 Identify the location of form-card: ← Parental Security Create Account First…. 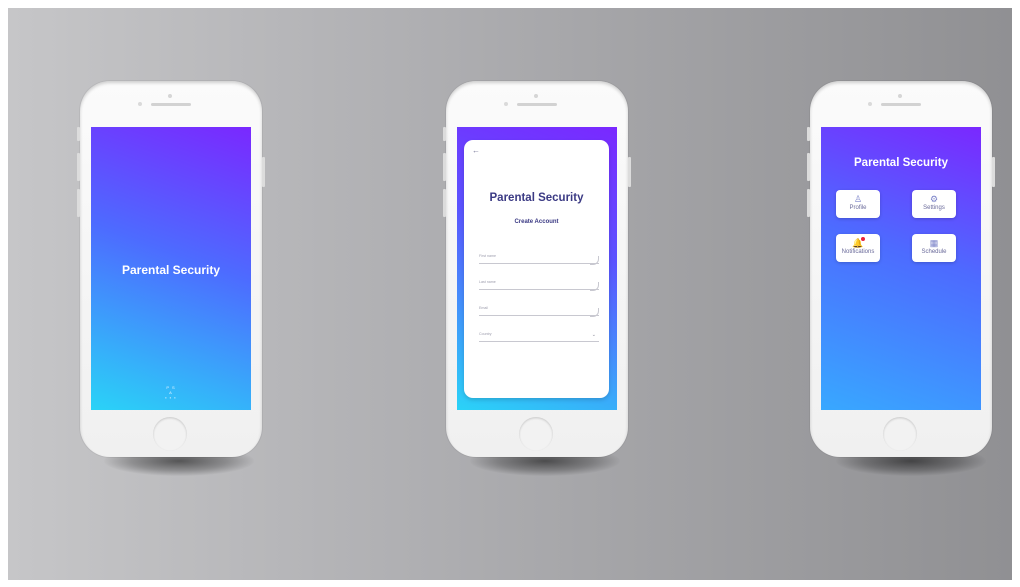
(536, 269).